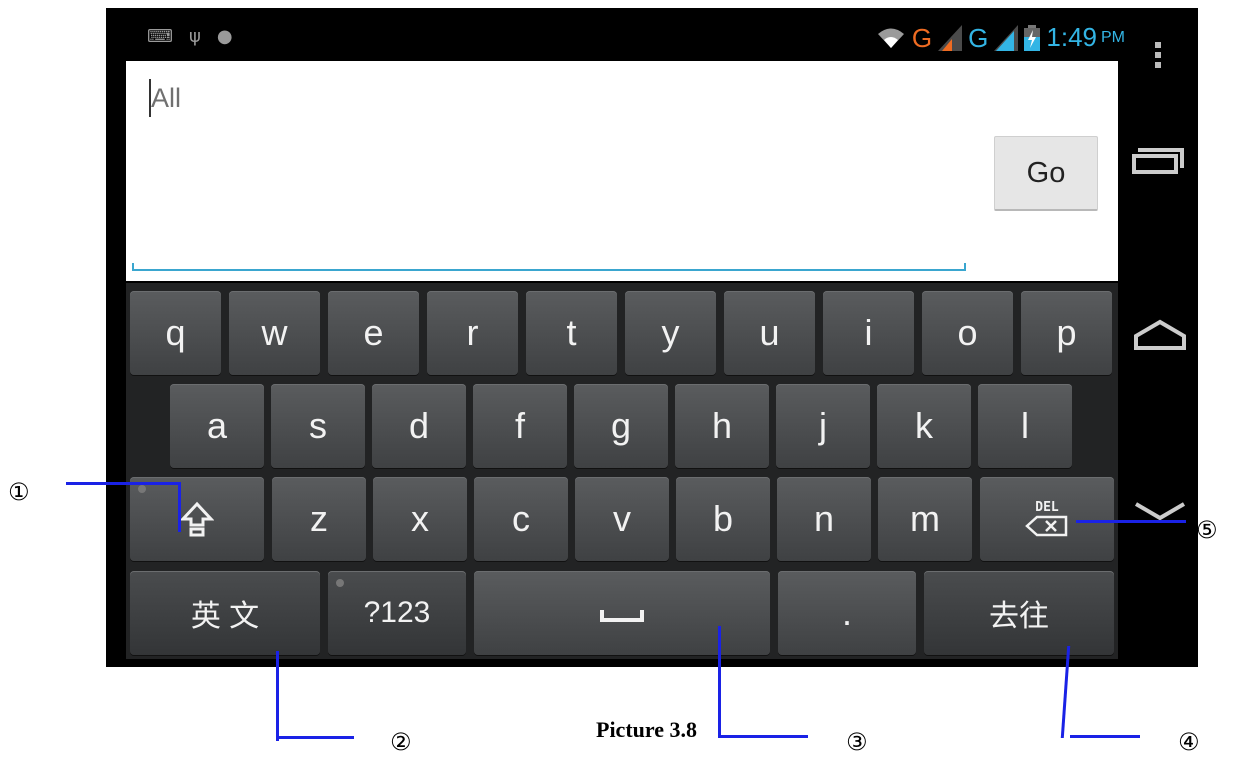  I want to click on signal-icon, so click(950, 37).